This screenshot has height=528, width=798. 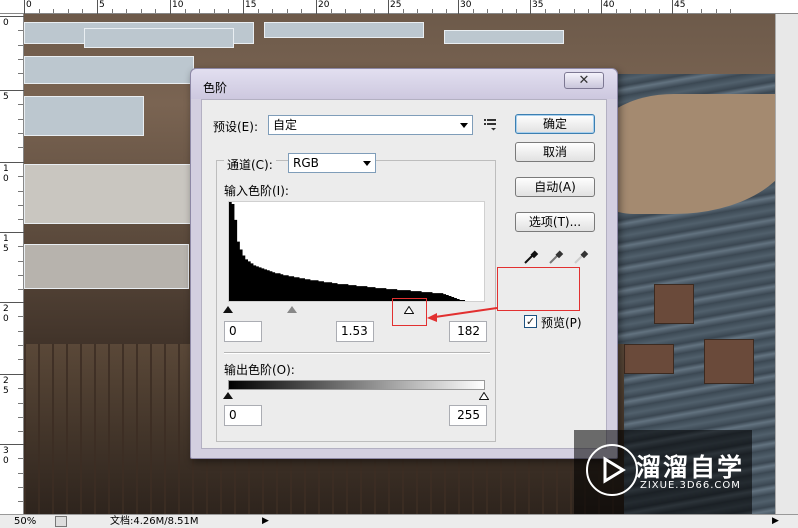 What do you see at coordinates (256, 191) in the screenshot?
I see `input-levels-label: 输入色阶(I):` at bounding box center [256, 191].